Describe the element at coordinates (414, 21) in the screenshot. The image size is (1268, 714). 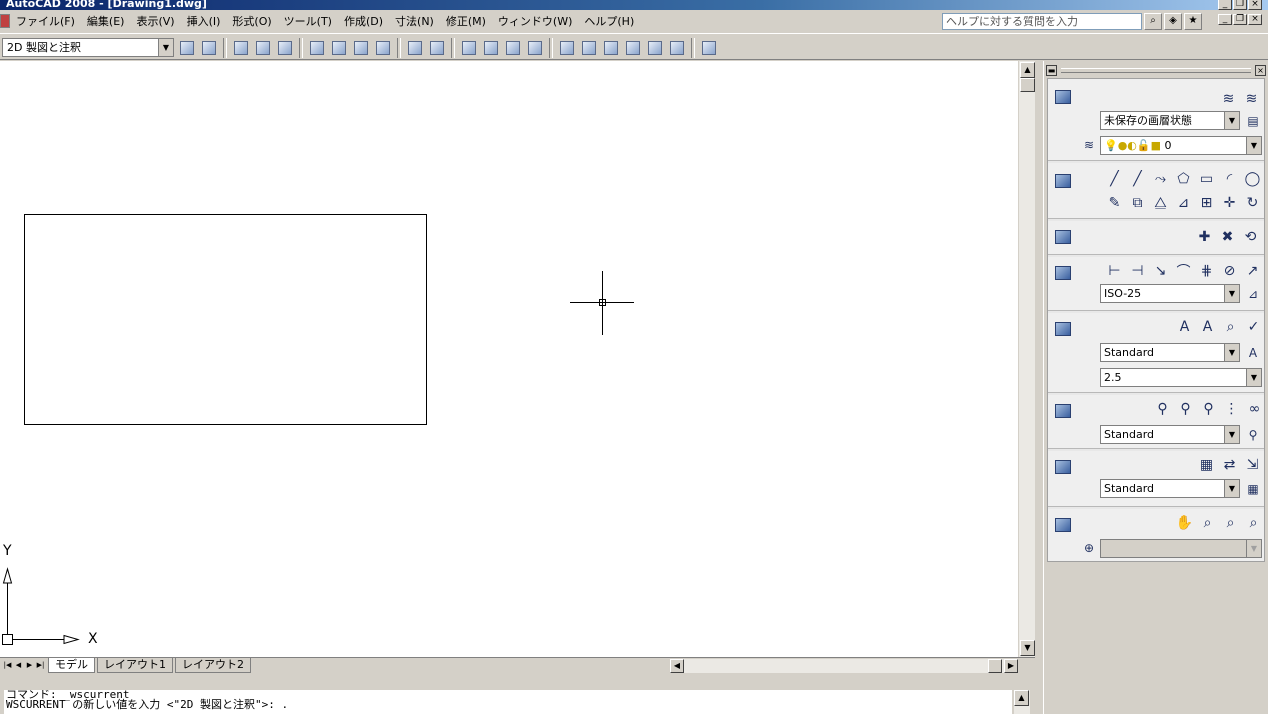
I see `menu-dimension: 寸法(N)` at that location.